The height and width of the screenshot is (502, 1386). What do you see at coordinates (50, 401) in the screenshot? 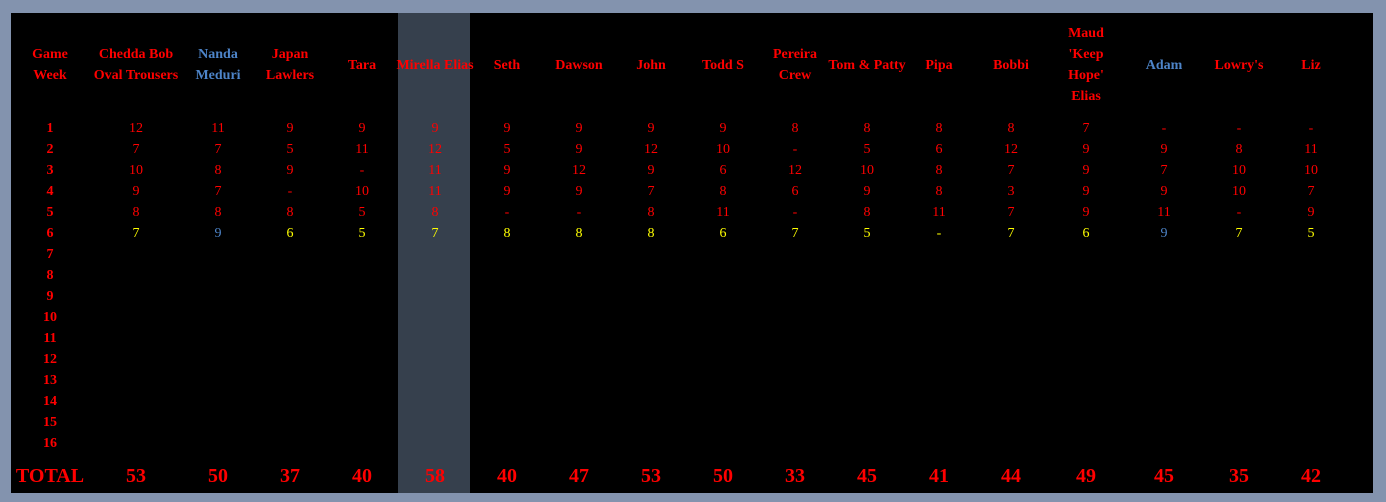
I see `week-number: 14` at bounding box center [50, 401].